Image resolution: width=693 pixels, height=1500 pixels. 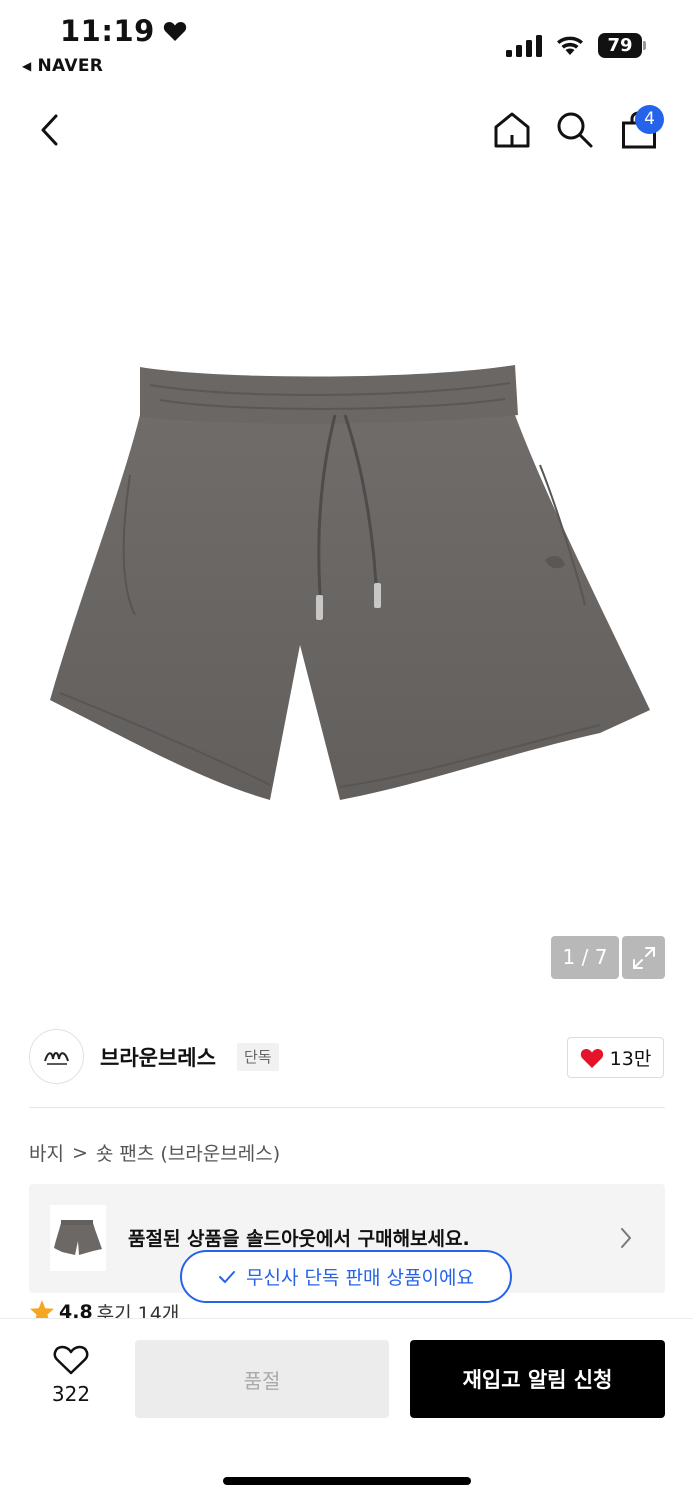 I want to click on heart-outline-icon, so click(x=71, y=1360).